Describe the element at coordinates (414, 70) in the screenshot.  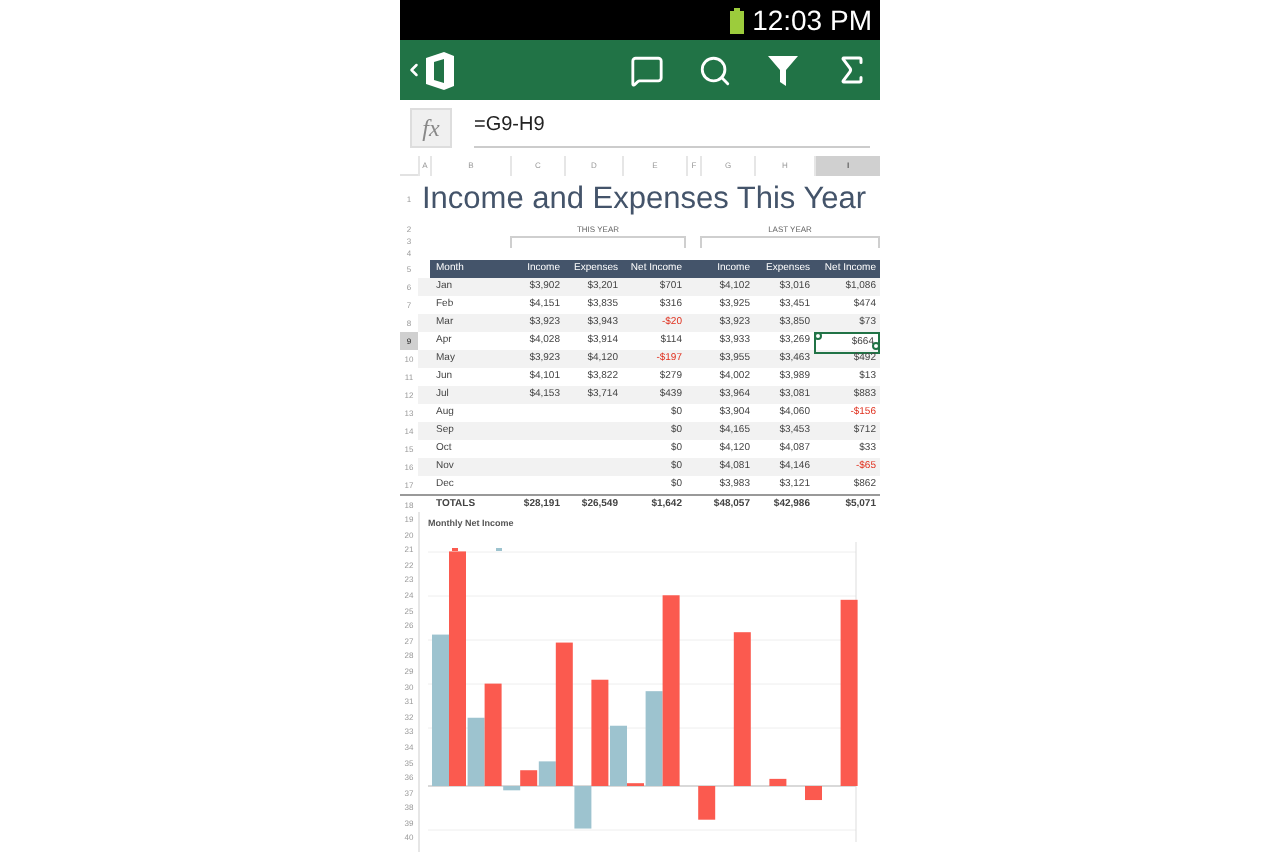
I see `chevron-left-icon` at that location.